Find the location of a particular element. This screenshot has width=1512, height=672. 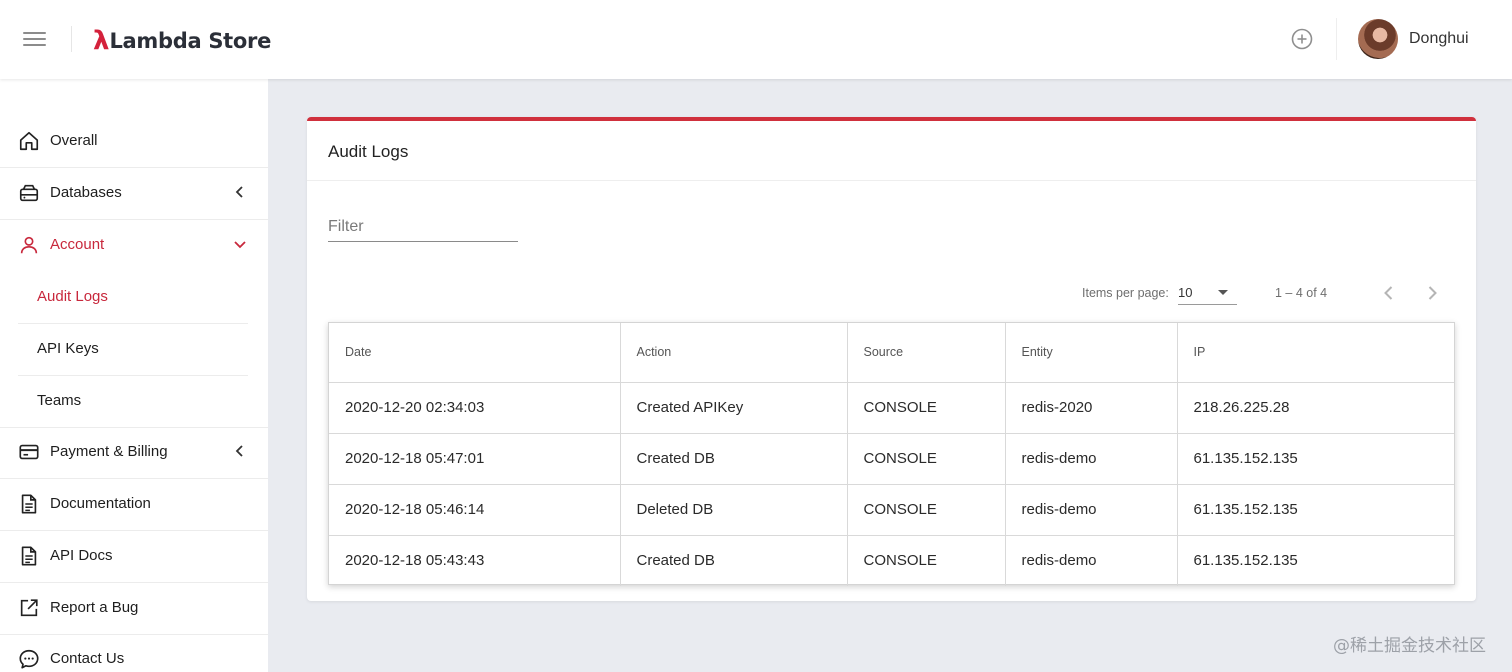

brand-logo: λ Lambda Store is located at coordinates (182, 41).